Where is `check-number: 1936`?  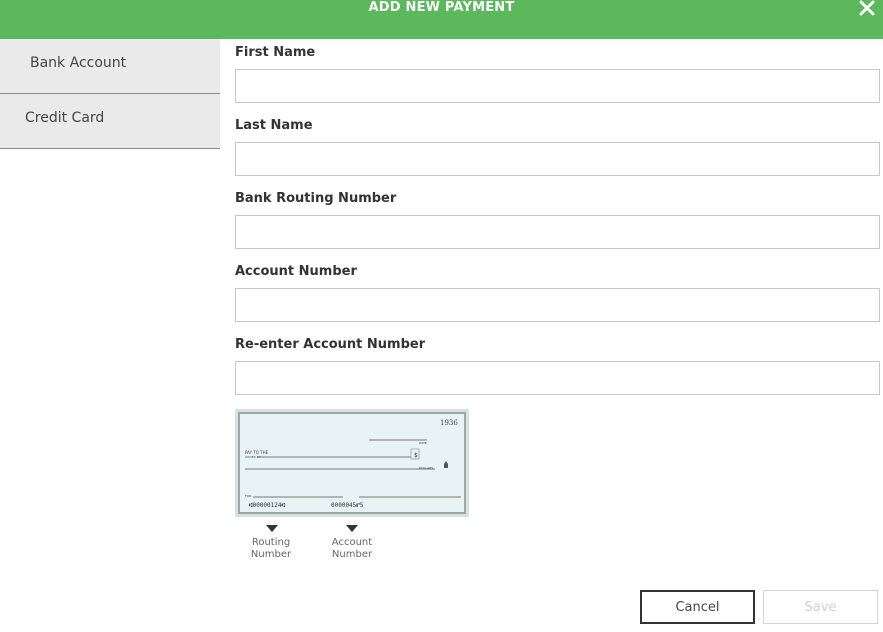 check-number: 1936 is located at coordinates (449, 423).